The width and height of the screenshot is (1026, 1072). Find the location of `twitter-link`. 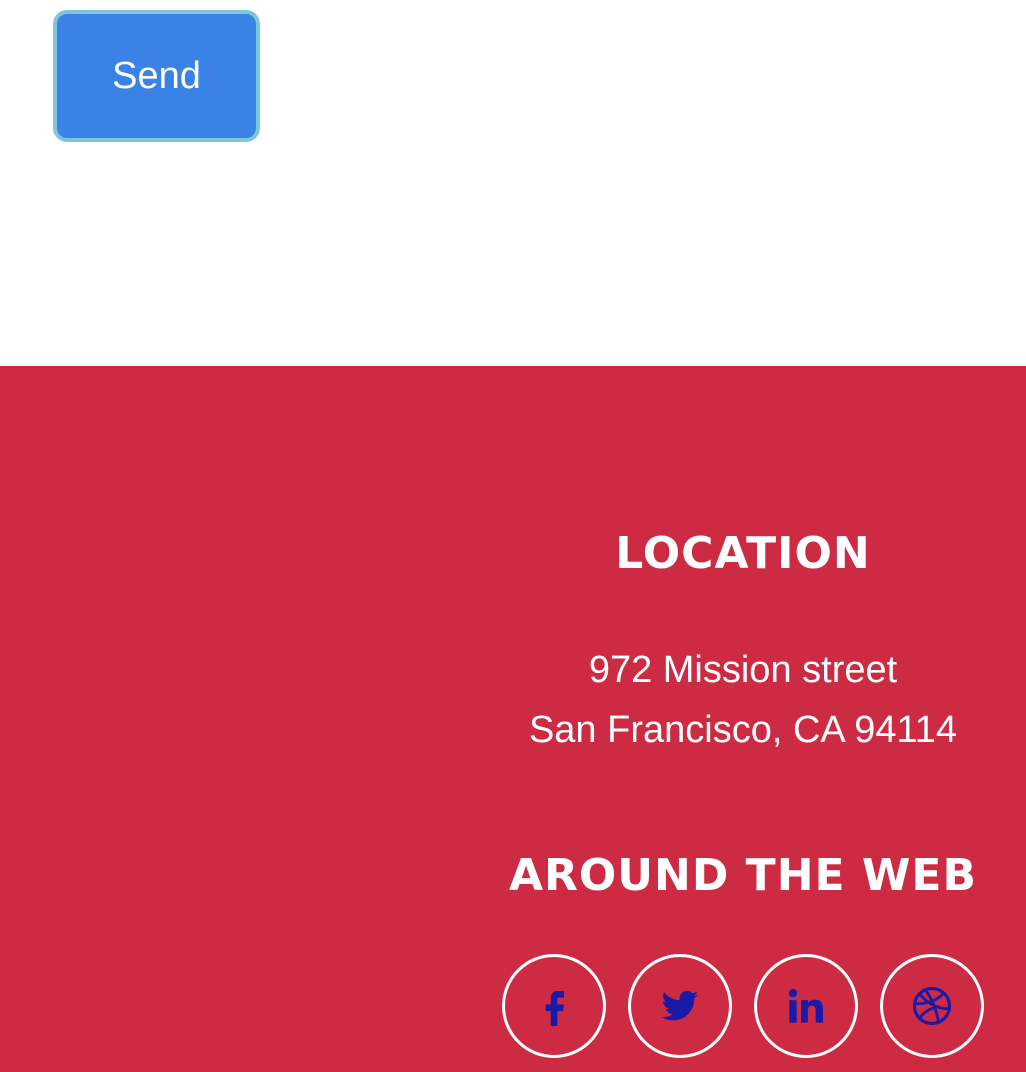

twitter-link is located at coordinates (680, 1006).